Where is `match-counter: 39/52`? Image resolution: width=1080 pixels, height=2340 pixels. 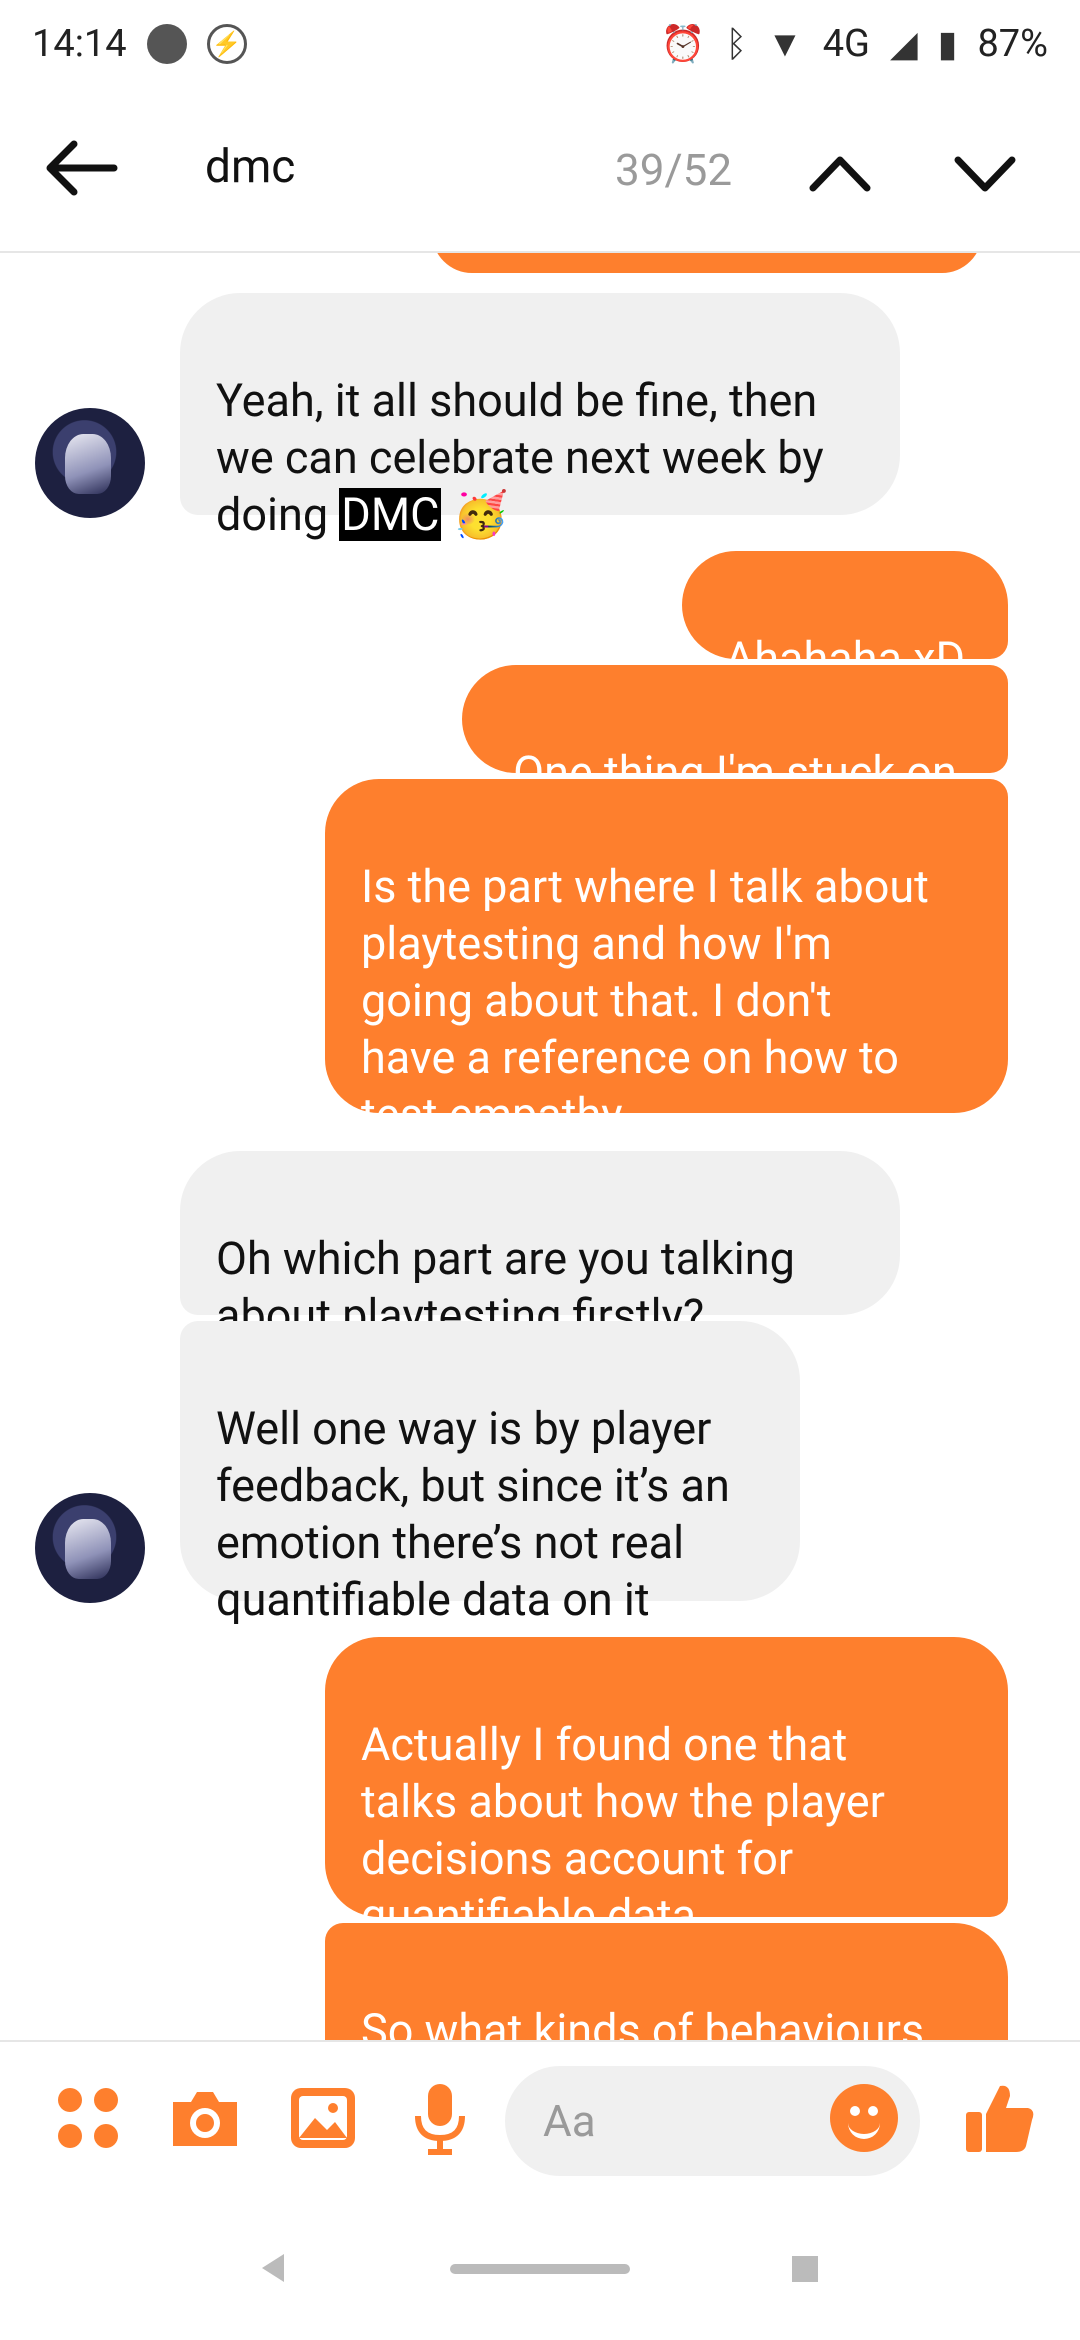 match-counter: 39/52 is located at coordinates (674, 170).